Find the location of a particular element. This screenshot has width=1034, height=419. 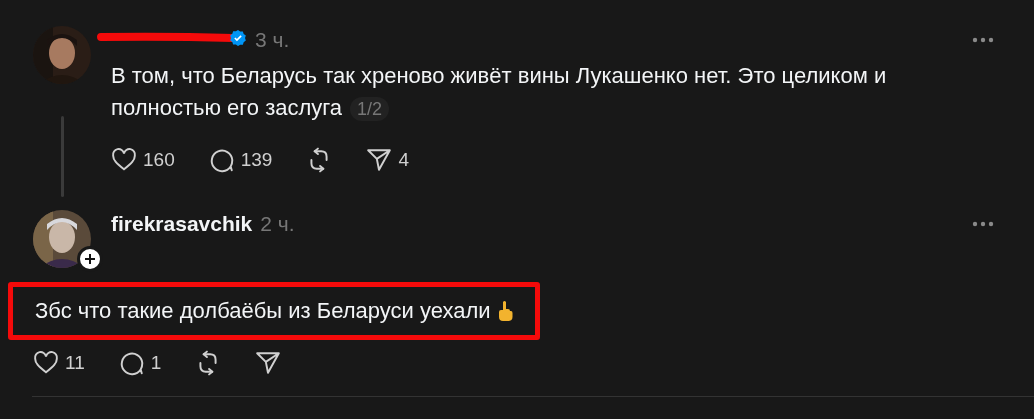

like-button: 11 is located at coordinates (59, 363).